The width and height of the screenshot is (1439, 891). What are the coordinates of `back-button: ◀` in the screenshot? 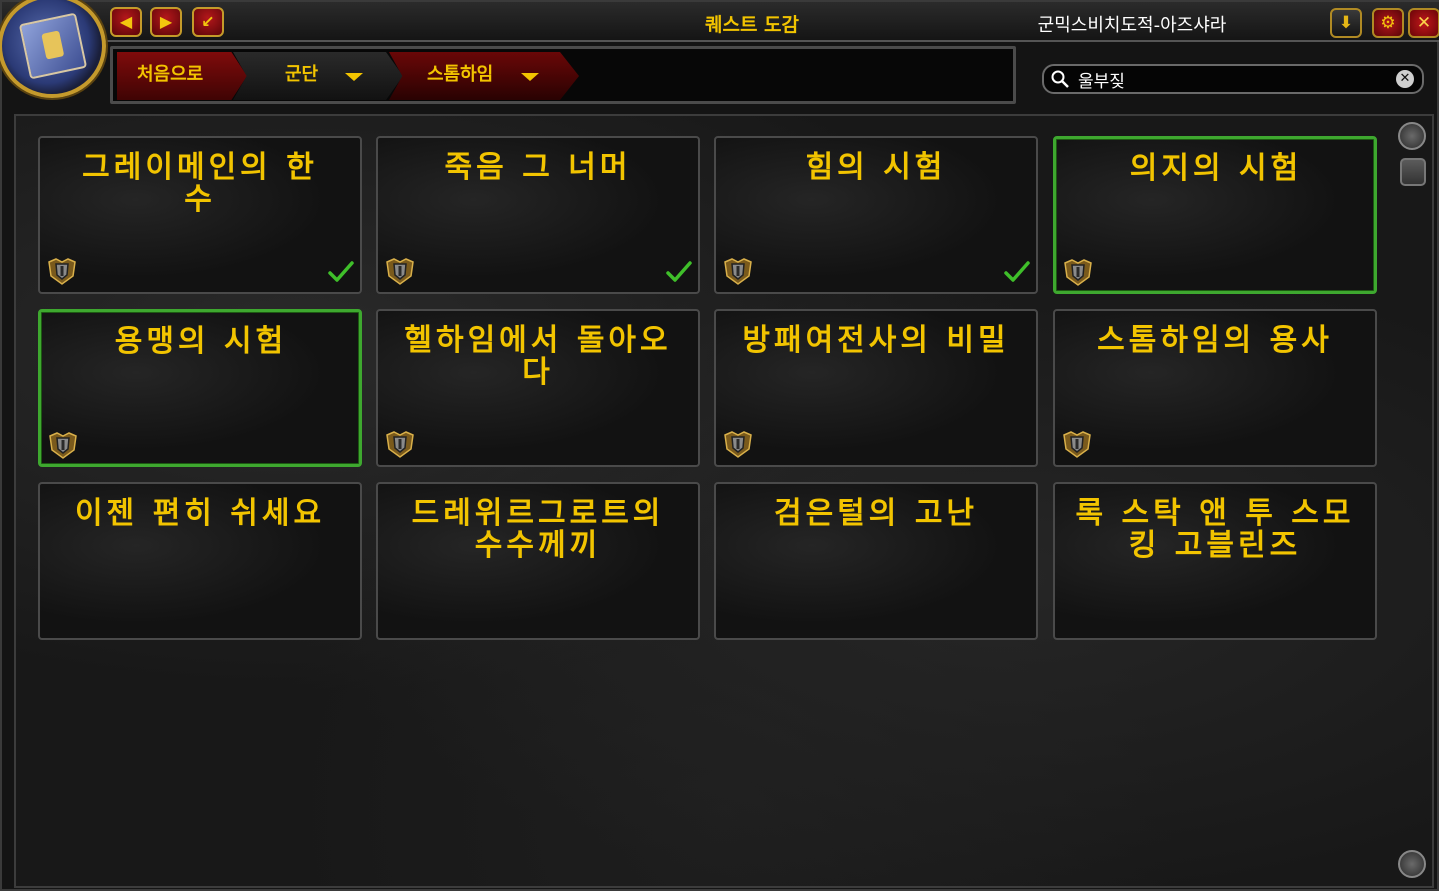 It's located at (126, 22).